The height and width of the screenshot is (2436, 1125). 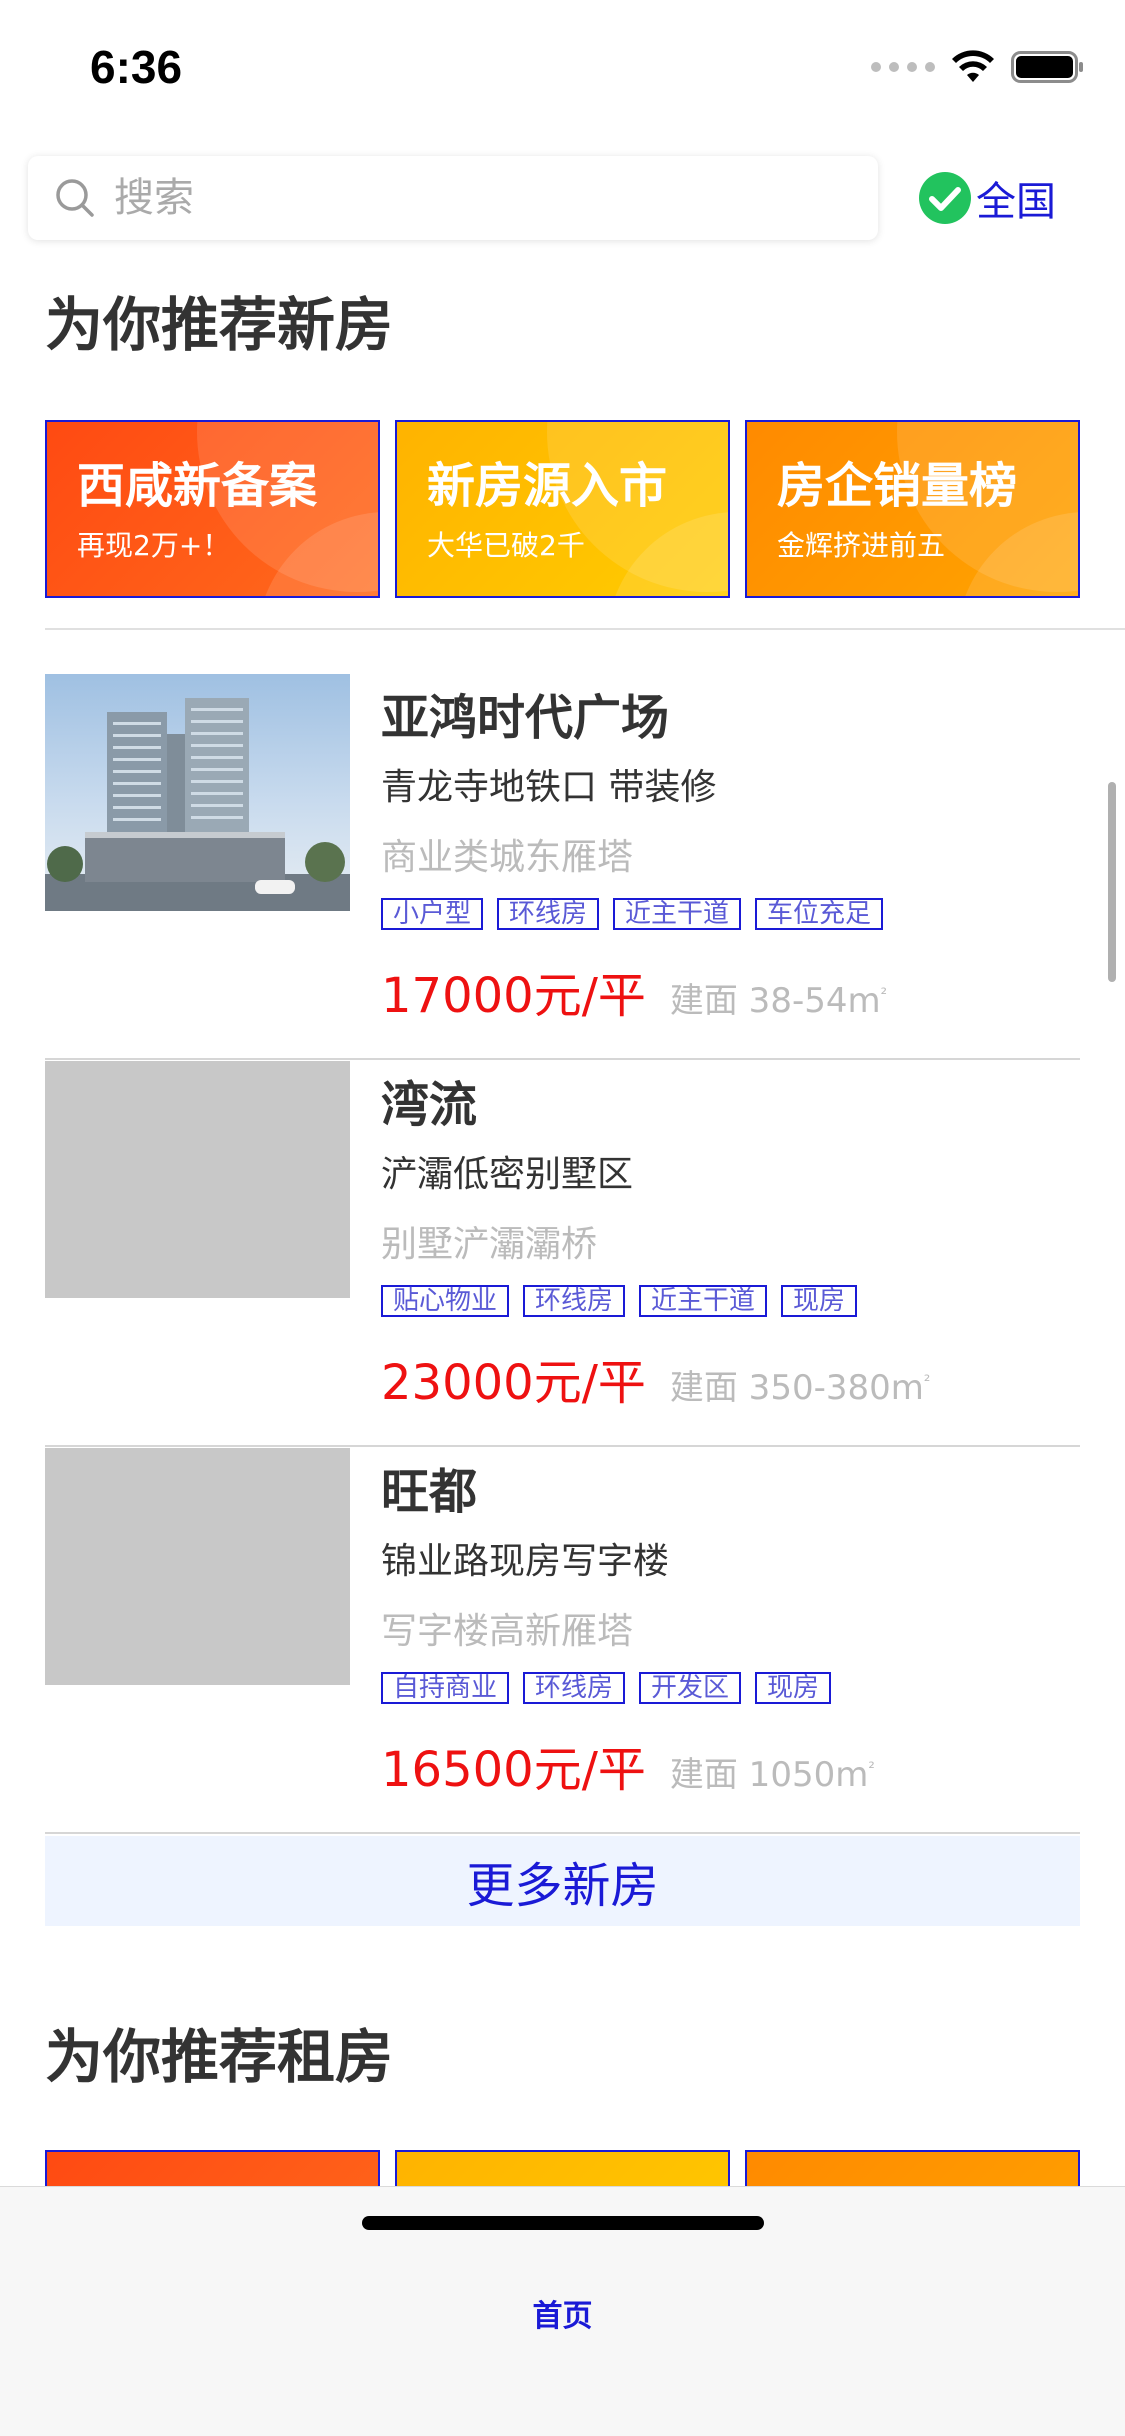 What do you see at coordinates (585, 629) in the screenshot?
I see `section-divider` at bounding box center [585, 629].